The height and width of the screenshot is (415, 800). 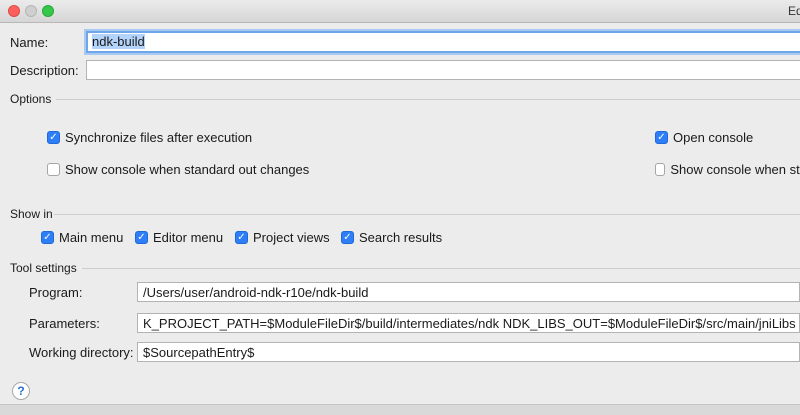 I want to click on tool-settings-separator, so click(x=441, y=268).